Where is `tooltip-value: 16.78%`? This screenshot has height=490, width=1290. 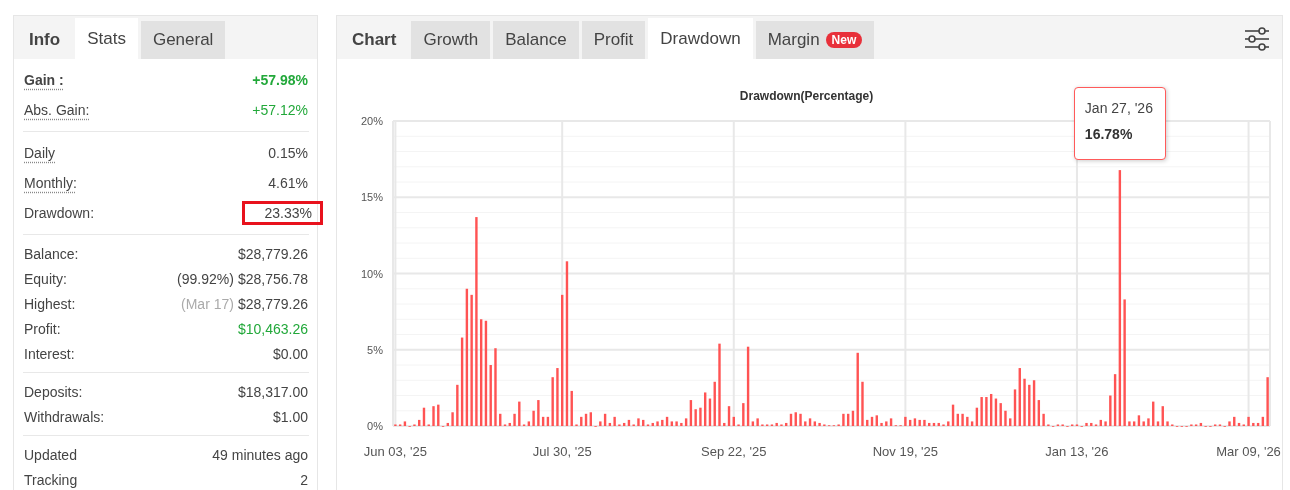
tooltip-value: 16.78% is located at coordinates (1109, 134).